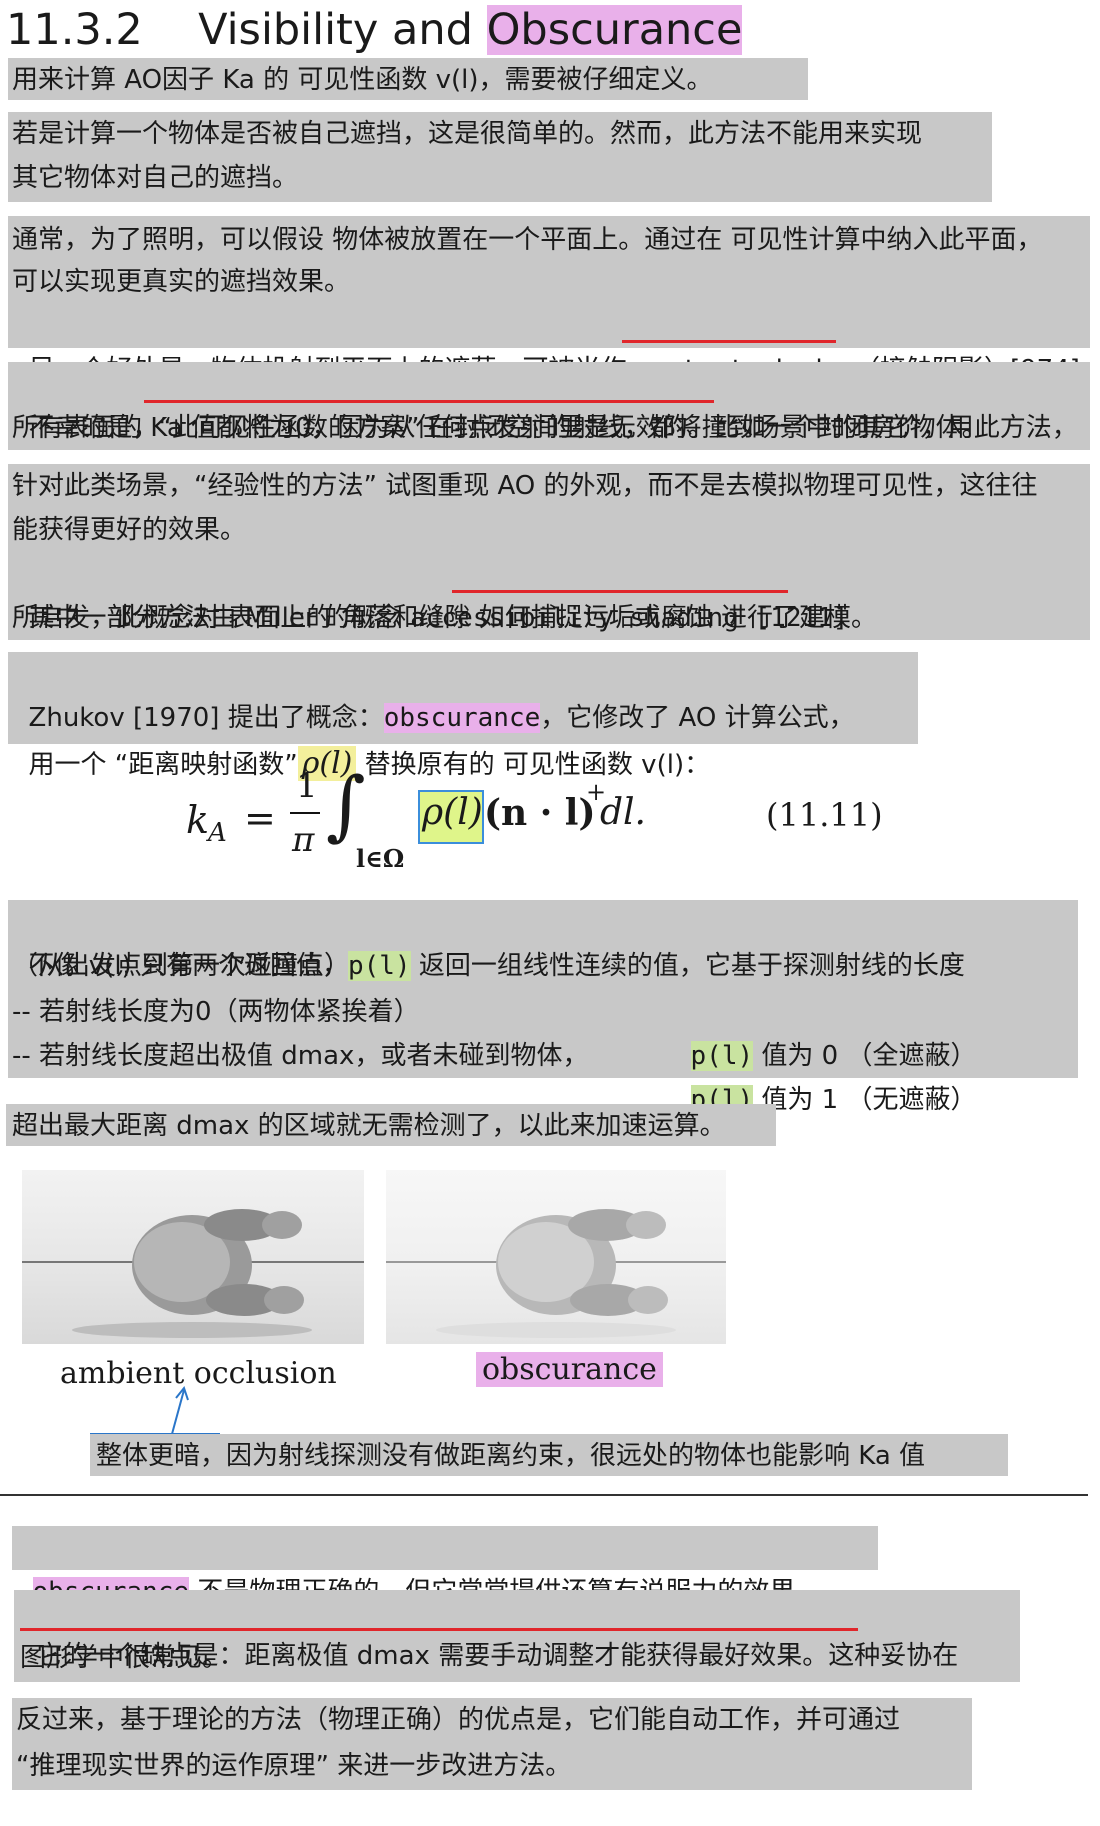 This screenshot has height=1826, width=1100. What do you see at coordinates (687, 966) in the screenshot?
I see `p7-line1-c: 返回一组线性连续的值，它基于探测射线的长度` at bounding box center [687, 966].